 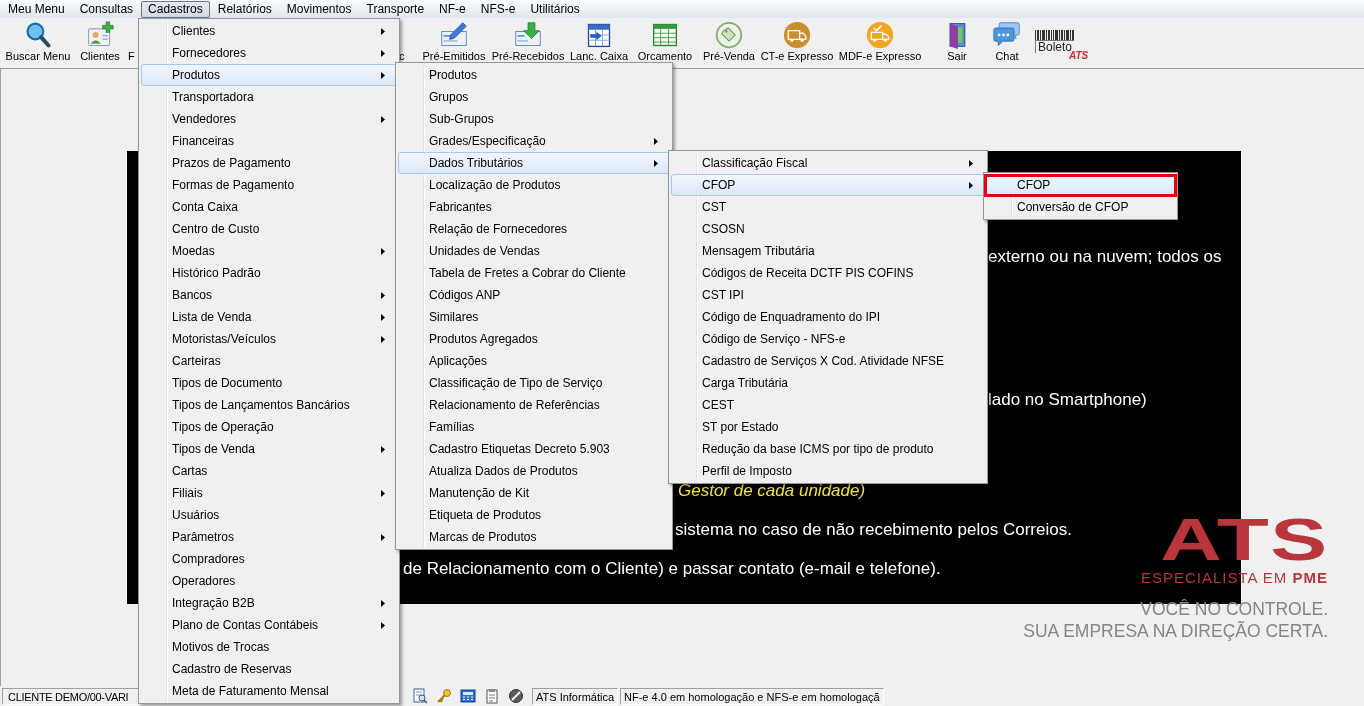 What do you see at coordinates (269, 317) in the screenshot?
I see `menu-item: Lista de Venda` at bounding box center [269, 317].